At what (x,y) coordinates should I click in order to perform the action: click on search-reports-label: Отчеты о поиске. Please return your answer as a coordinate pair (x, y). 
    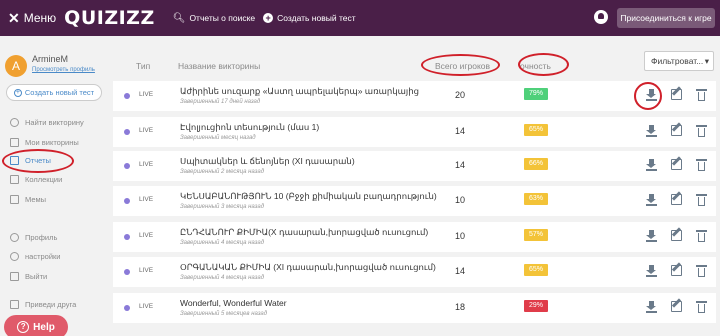
    Looking at the image, I should click on (222, 18).